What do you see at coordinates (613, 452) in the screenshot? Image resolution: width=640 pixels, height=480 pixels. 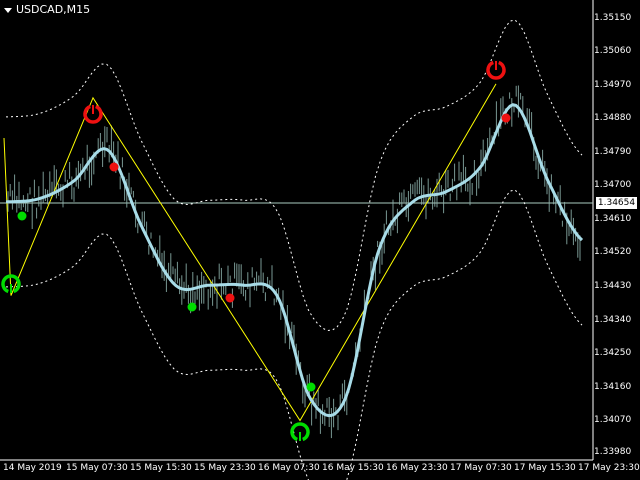 I see `price-tick: 1.33980` at bounding box center [613, 452].